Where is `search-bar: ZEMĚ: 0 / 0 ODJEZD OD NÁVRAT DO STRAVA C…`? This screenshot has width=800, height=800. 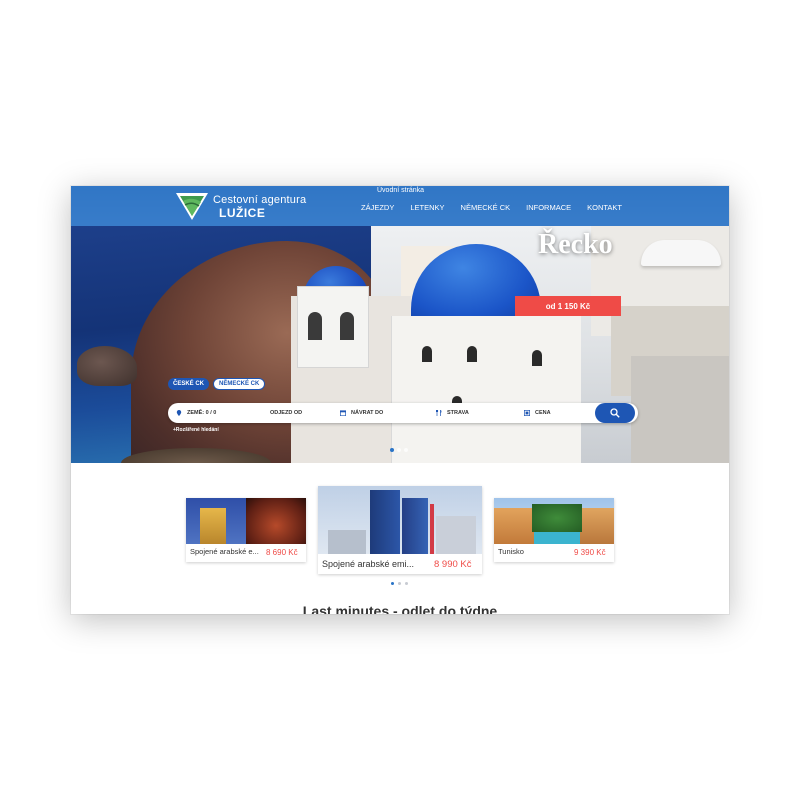 search-bar: ZEMĚ: 0 / 0 ODJEZD OD NÁVRAT DO STRAVA C… is located at coordinates (403, 413).